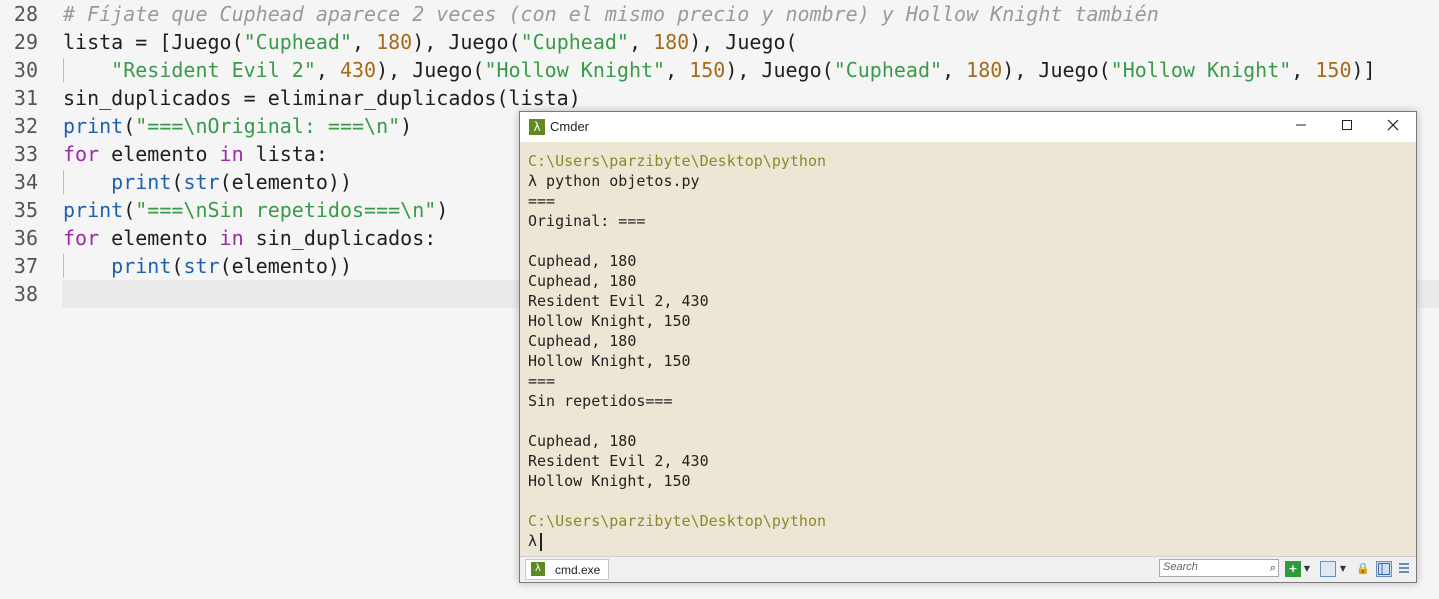 This screenshot has width=1439, height=599. I want to click on code-token: for, so click(81, 238).